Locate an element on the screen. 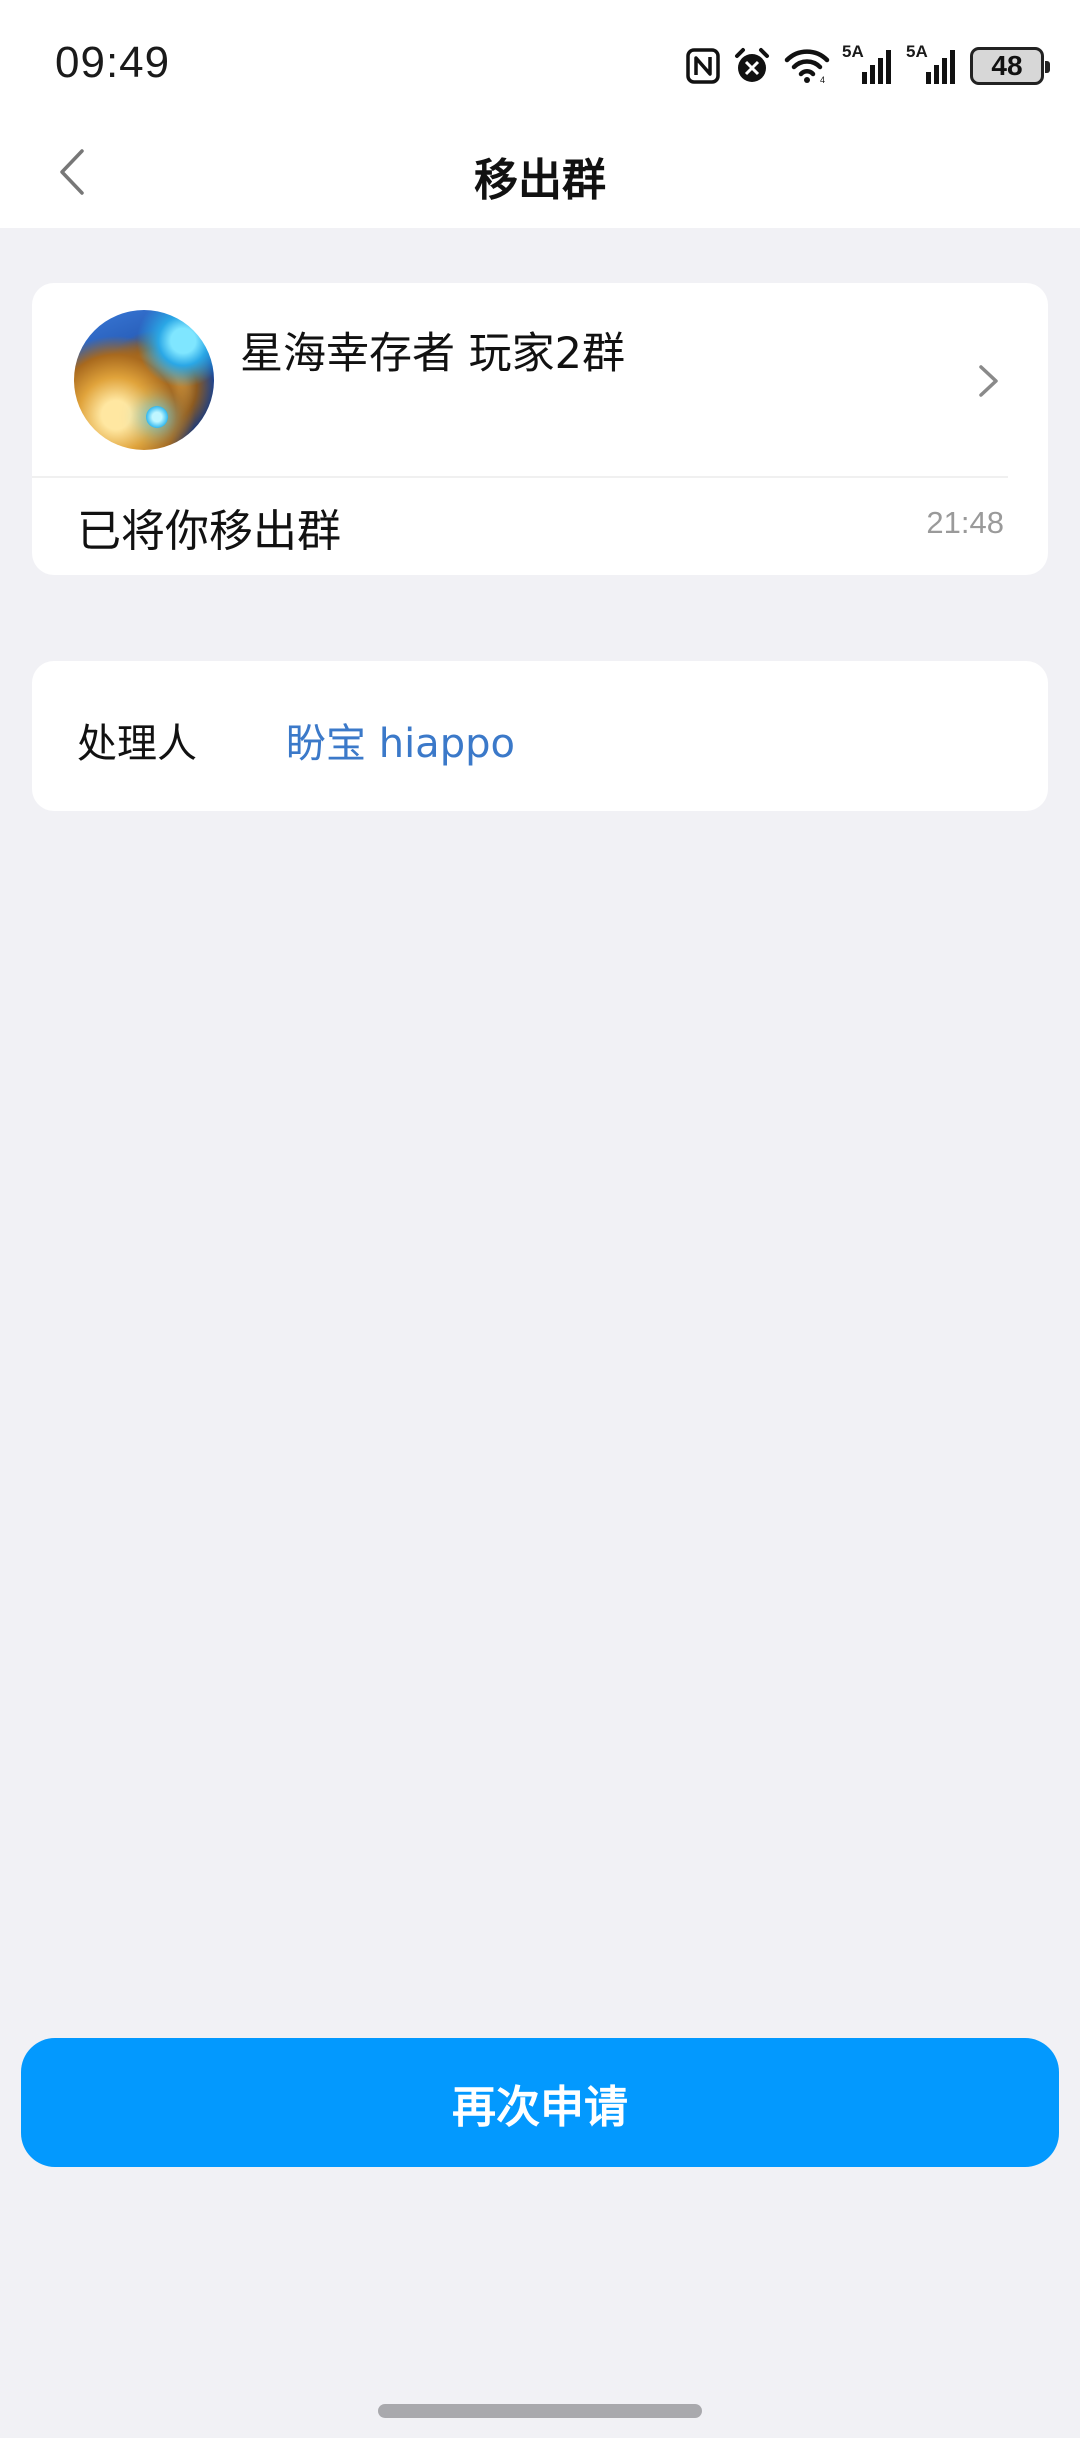  status-icons: 4 5A 5A 48 is located at coordinates (868, 65).